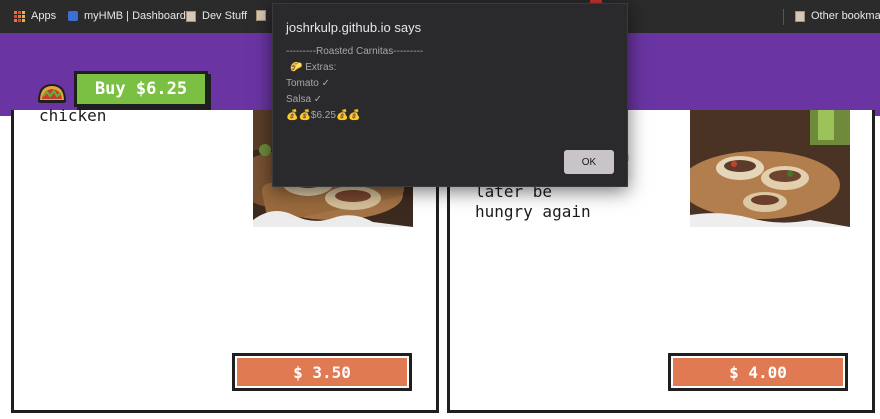  Describe the element at coordinates (304, 99) in the screenshot. I see `extra-item: Salsa ✓` at that location.